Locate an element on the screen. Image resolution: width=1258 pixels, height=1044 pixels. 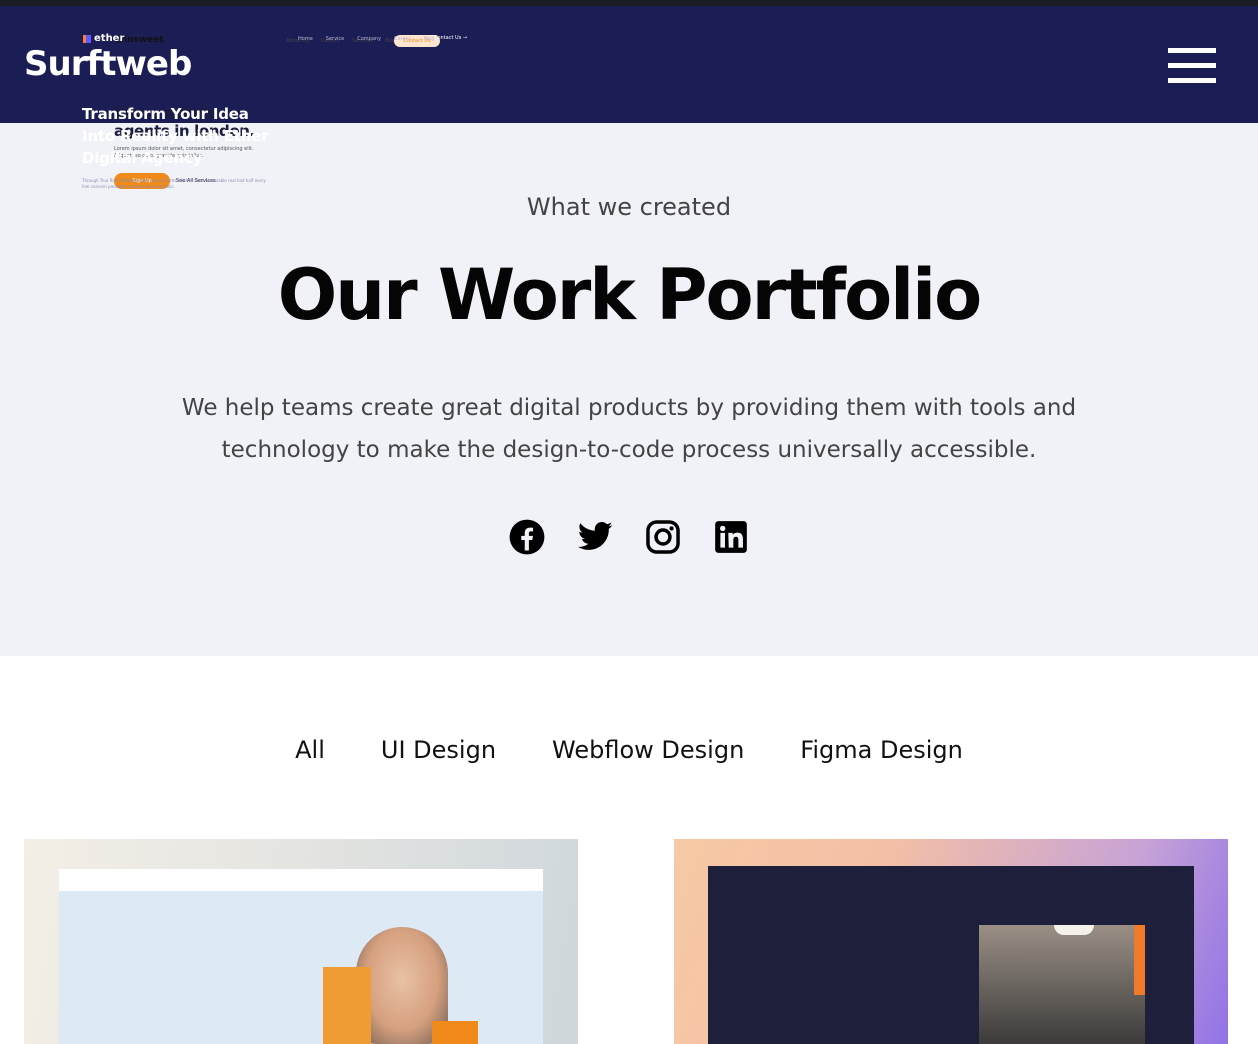
mock-navbar is located at coordinates (301, 880).